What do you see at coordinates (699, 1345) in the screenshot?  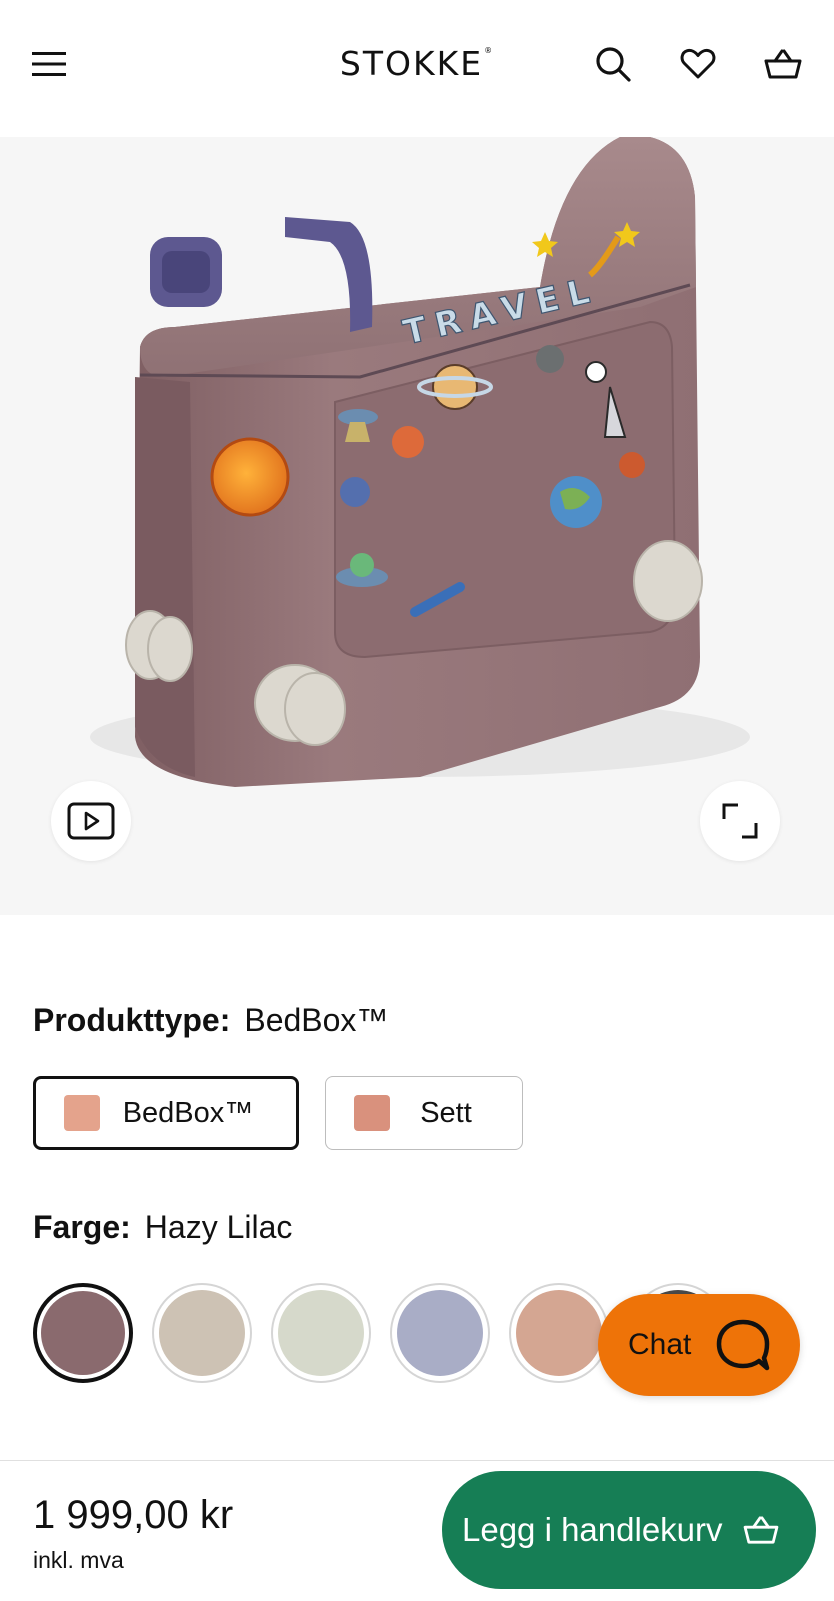 I see `chat-button: Chat` at bounding box center [699, 1345].